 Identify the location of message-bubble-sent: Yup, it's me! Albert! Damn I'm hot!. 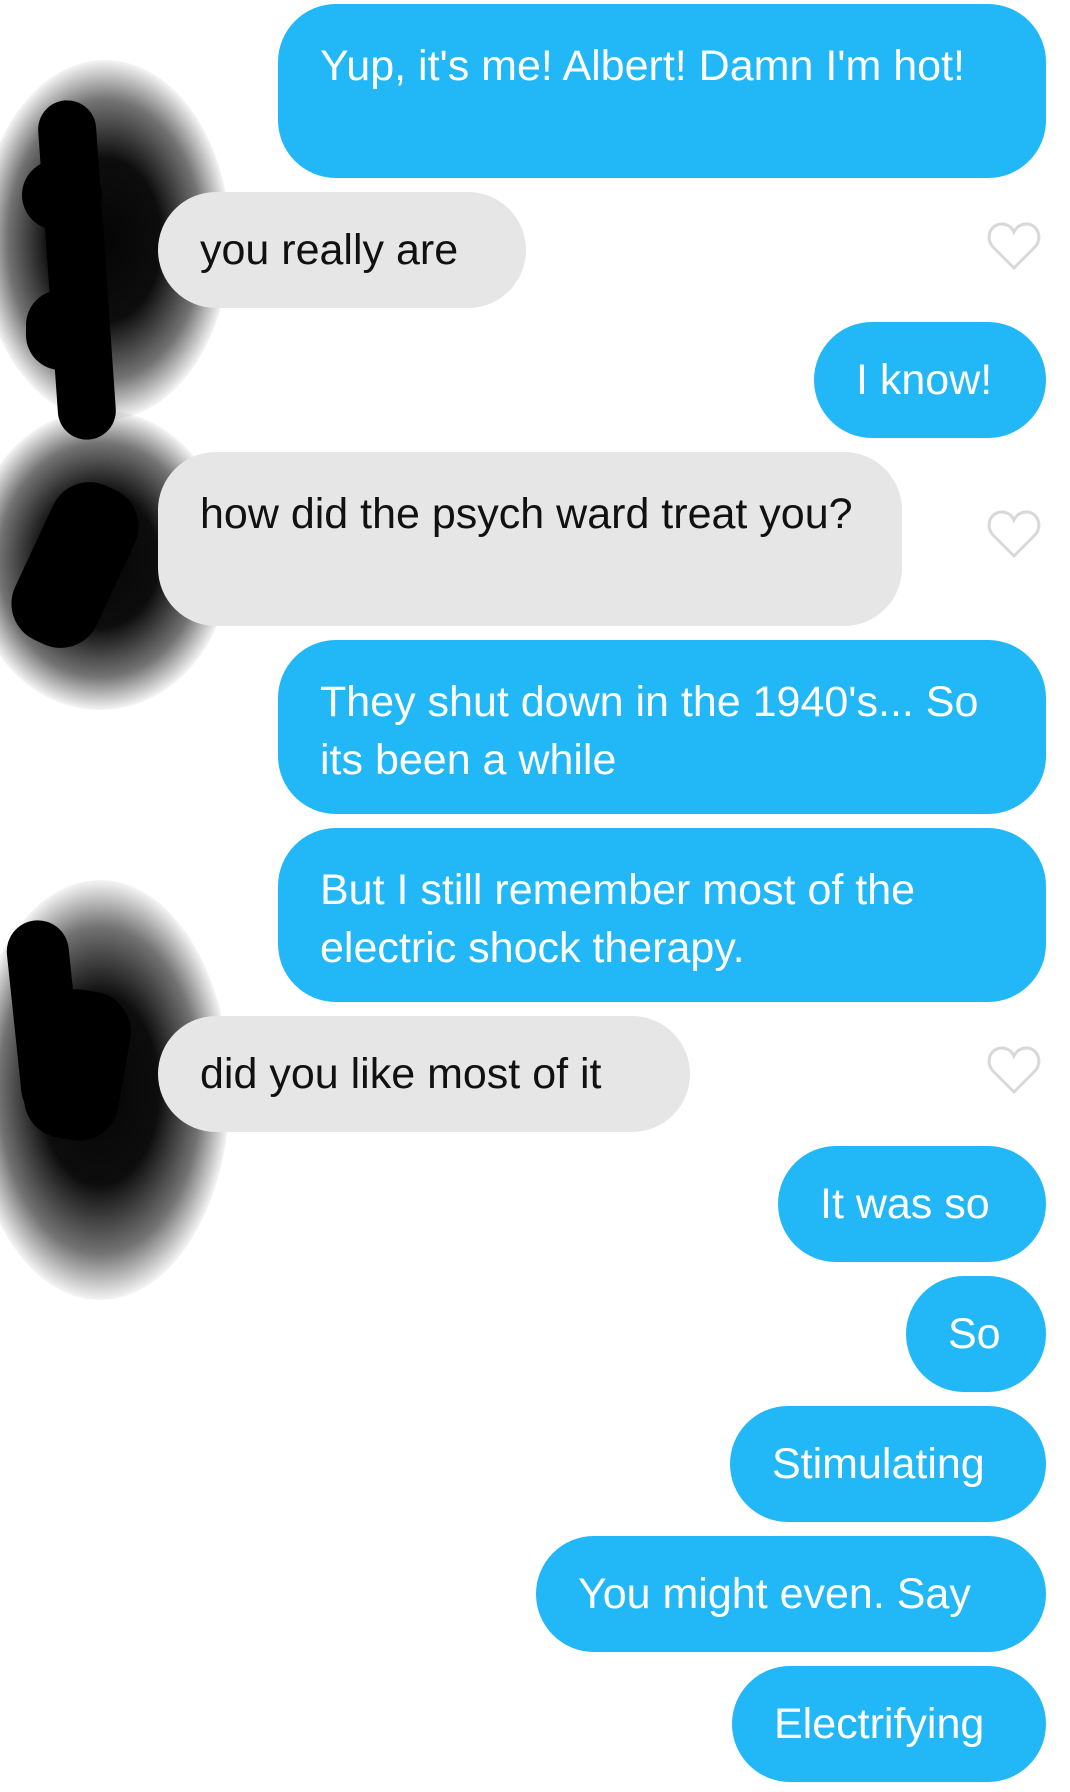
(662, 91).